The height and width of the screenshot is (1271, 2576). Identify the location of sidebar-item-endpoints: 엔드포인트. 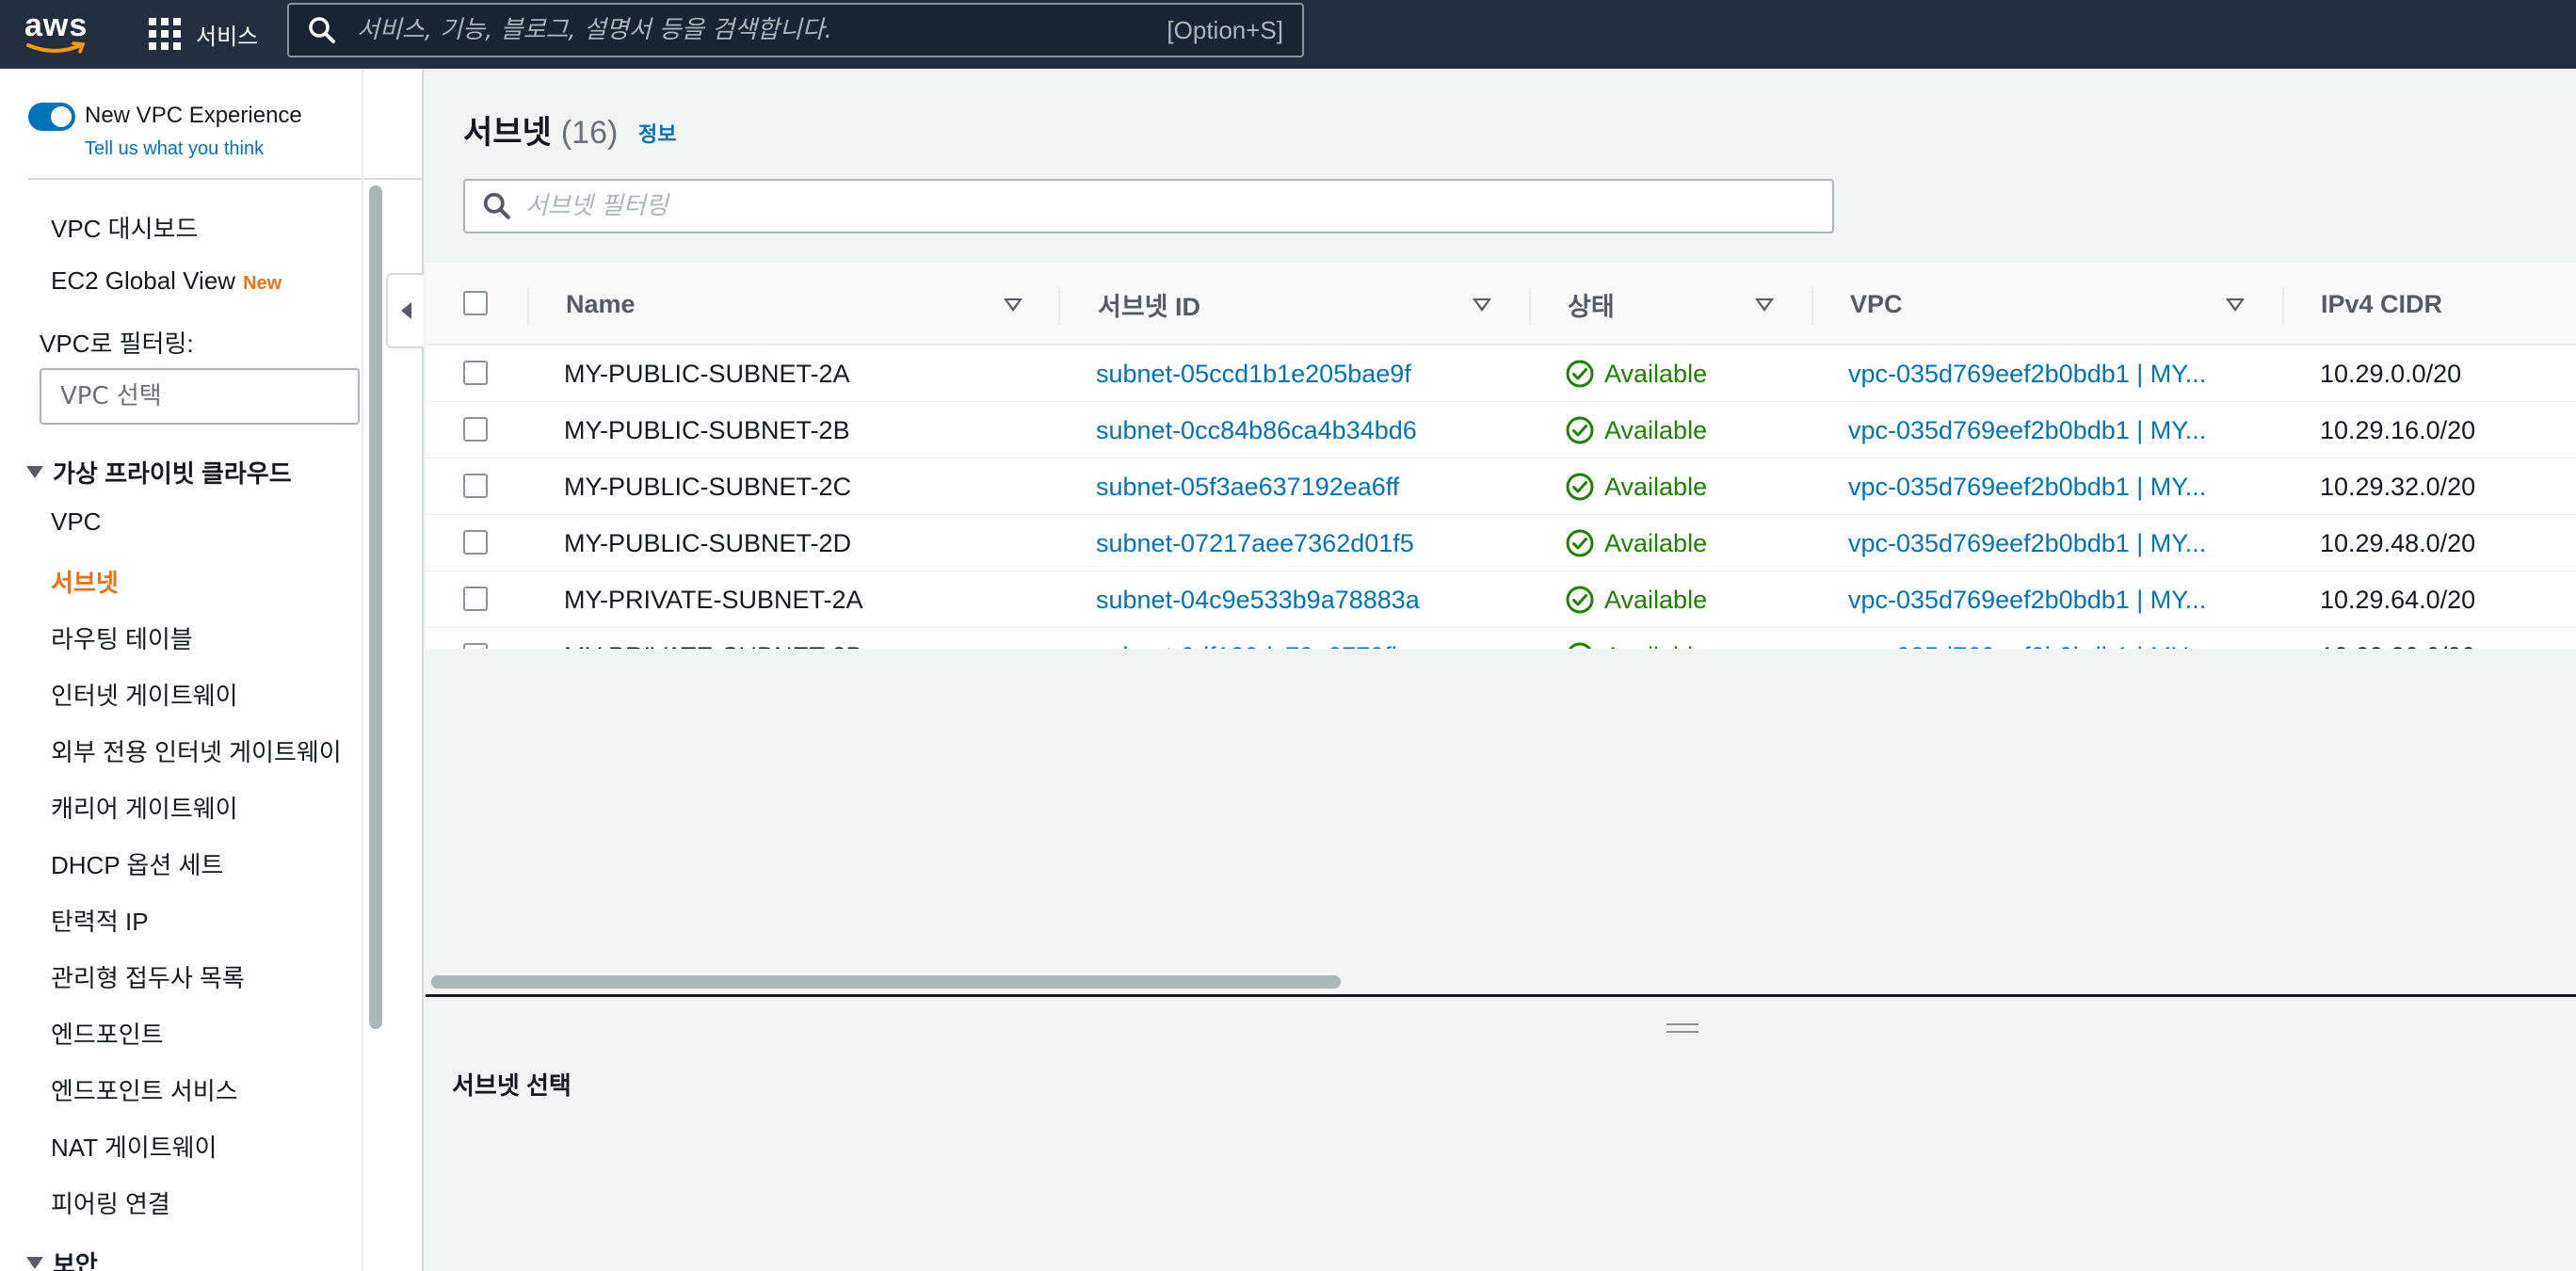
(107, 1033).